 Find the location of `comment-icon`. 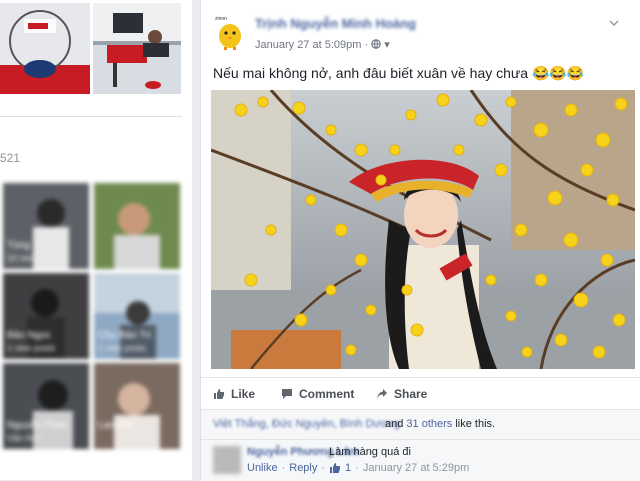

comment-icon is located at coordinates (287, 394).